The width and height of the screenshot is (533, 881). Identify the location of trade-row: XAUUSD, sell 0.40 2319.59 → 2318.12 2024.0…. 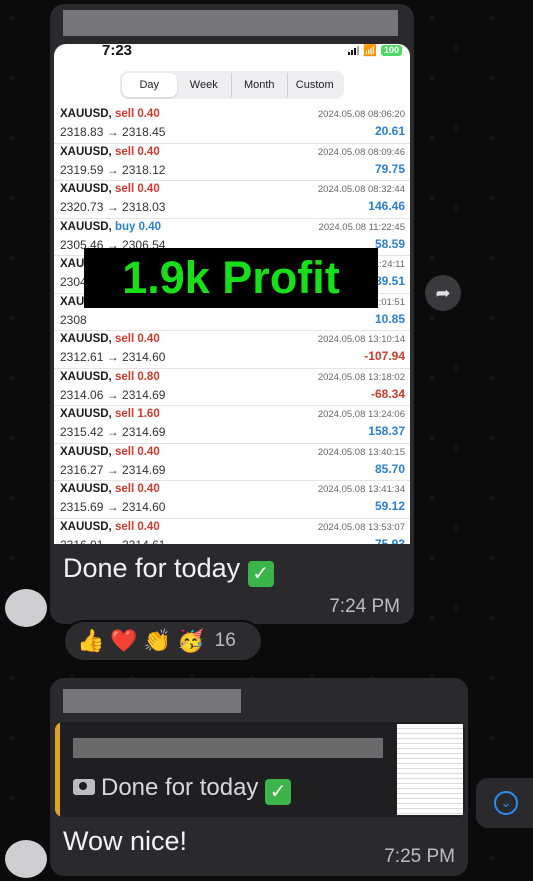
(232, 162).